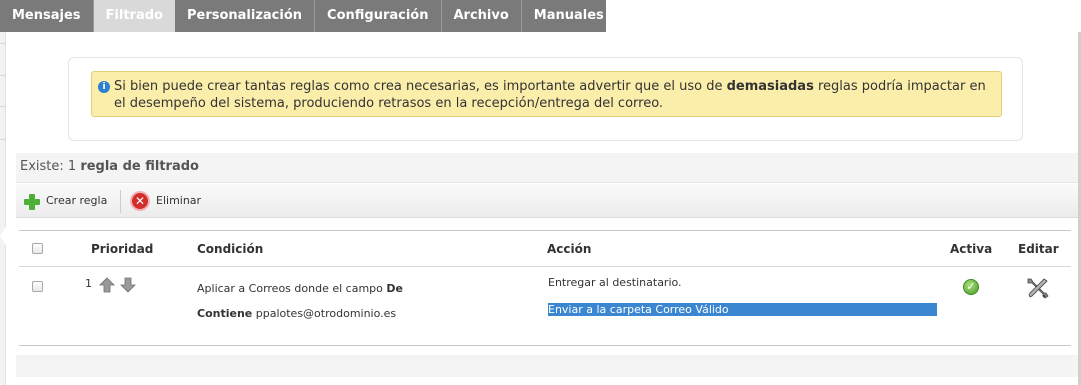 Image resolution: width=1081 pixels, height=385 pixels. I want to click on tab-archivo: Archivo, so click(482, 16).